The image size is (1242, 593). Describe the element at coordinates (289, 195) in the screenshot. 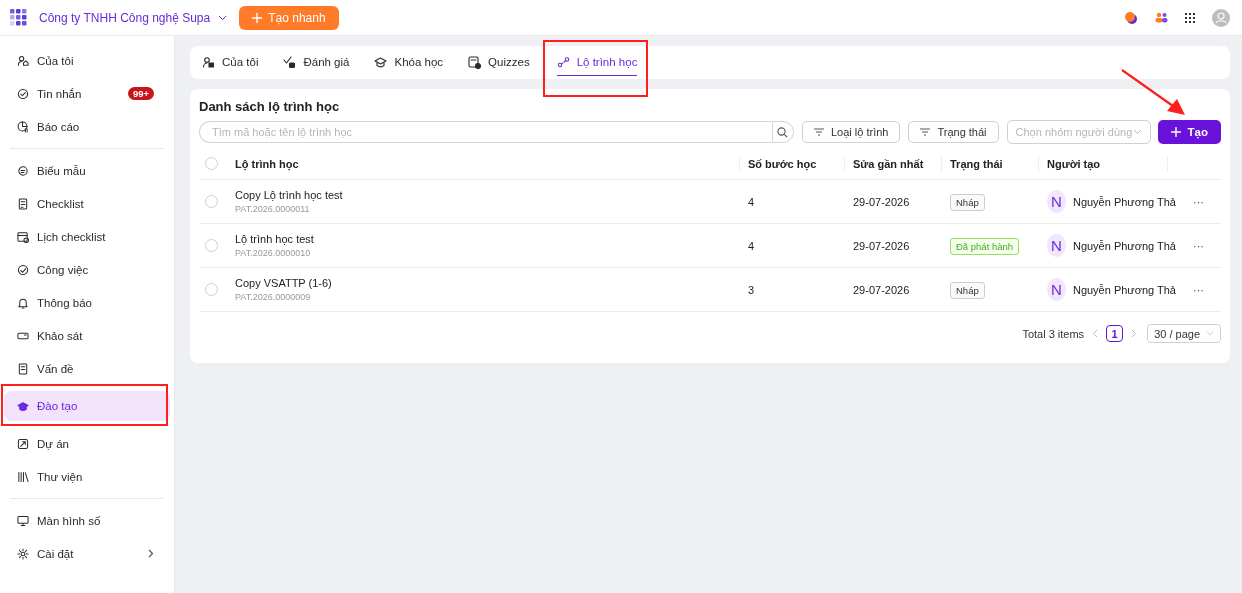

I see `path-name: Copy Lộ trình học test` at that location.